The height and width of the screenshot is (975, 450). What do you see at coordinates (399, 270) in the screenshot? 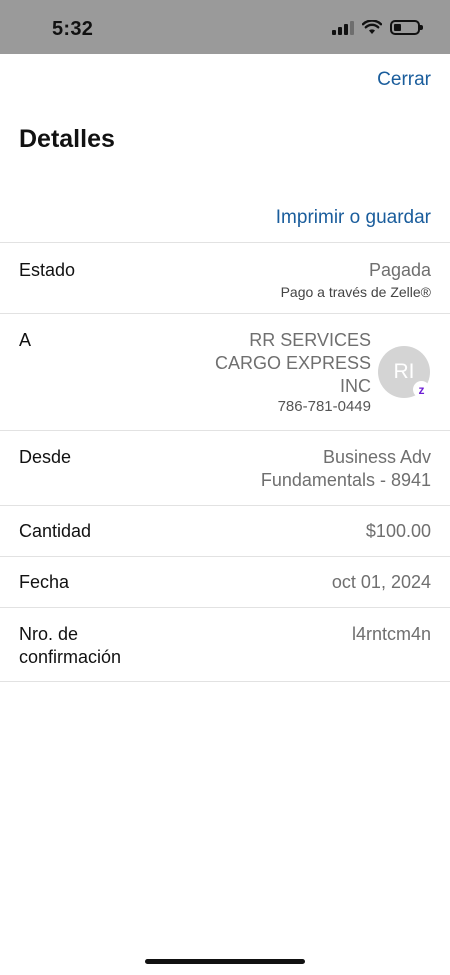
I see `status-value: Pagada` at bounding box center [399, 270].